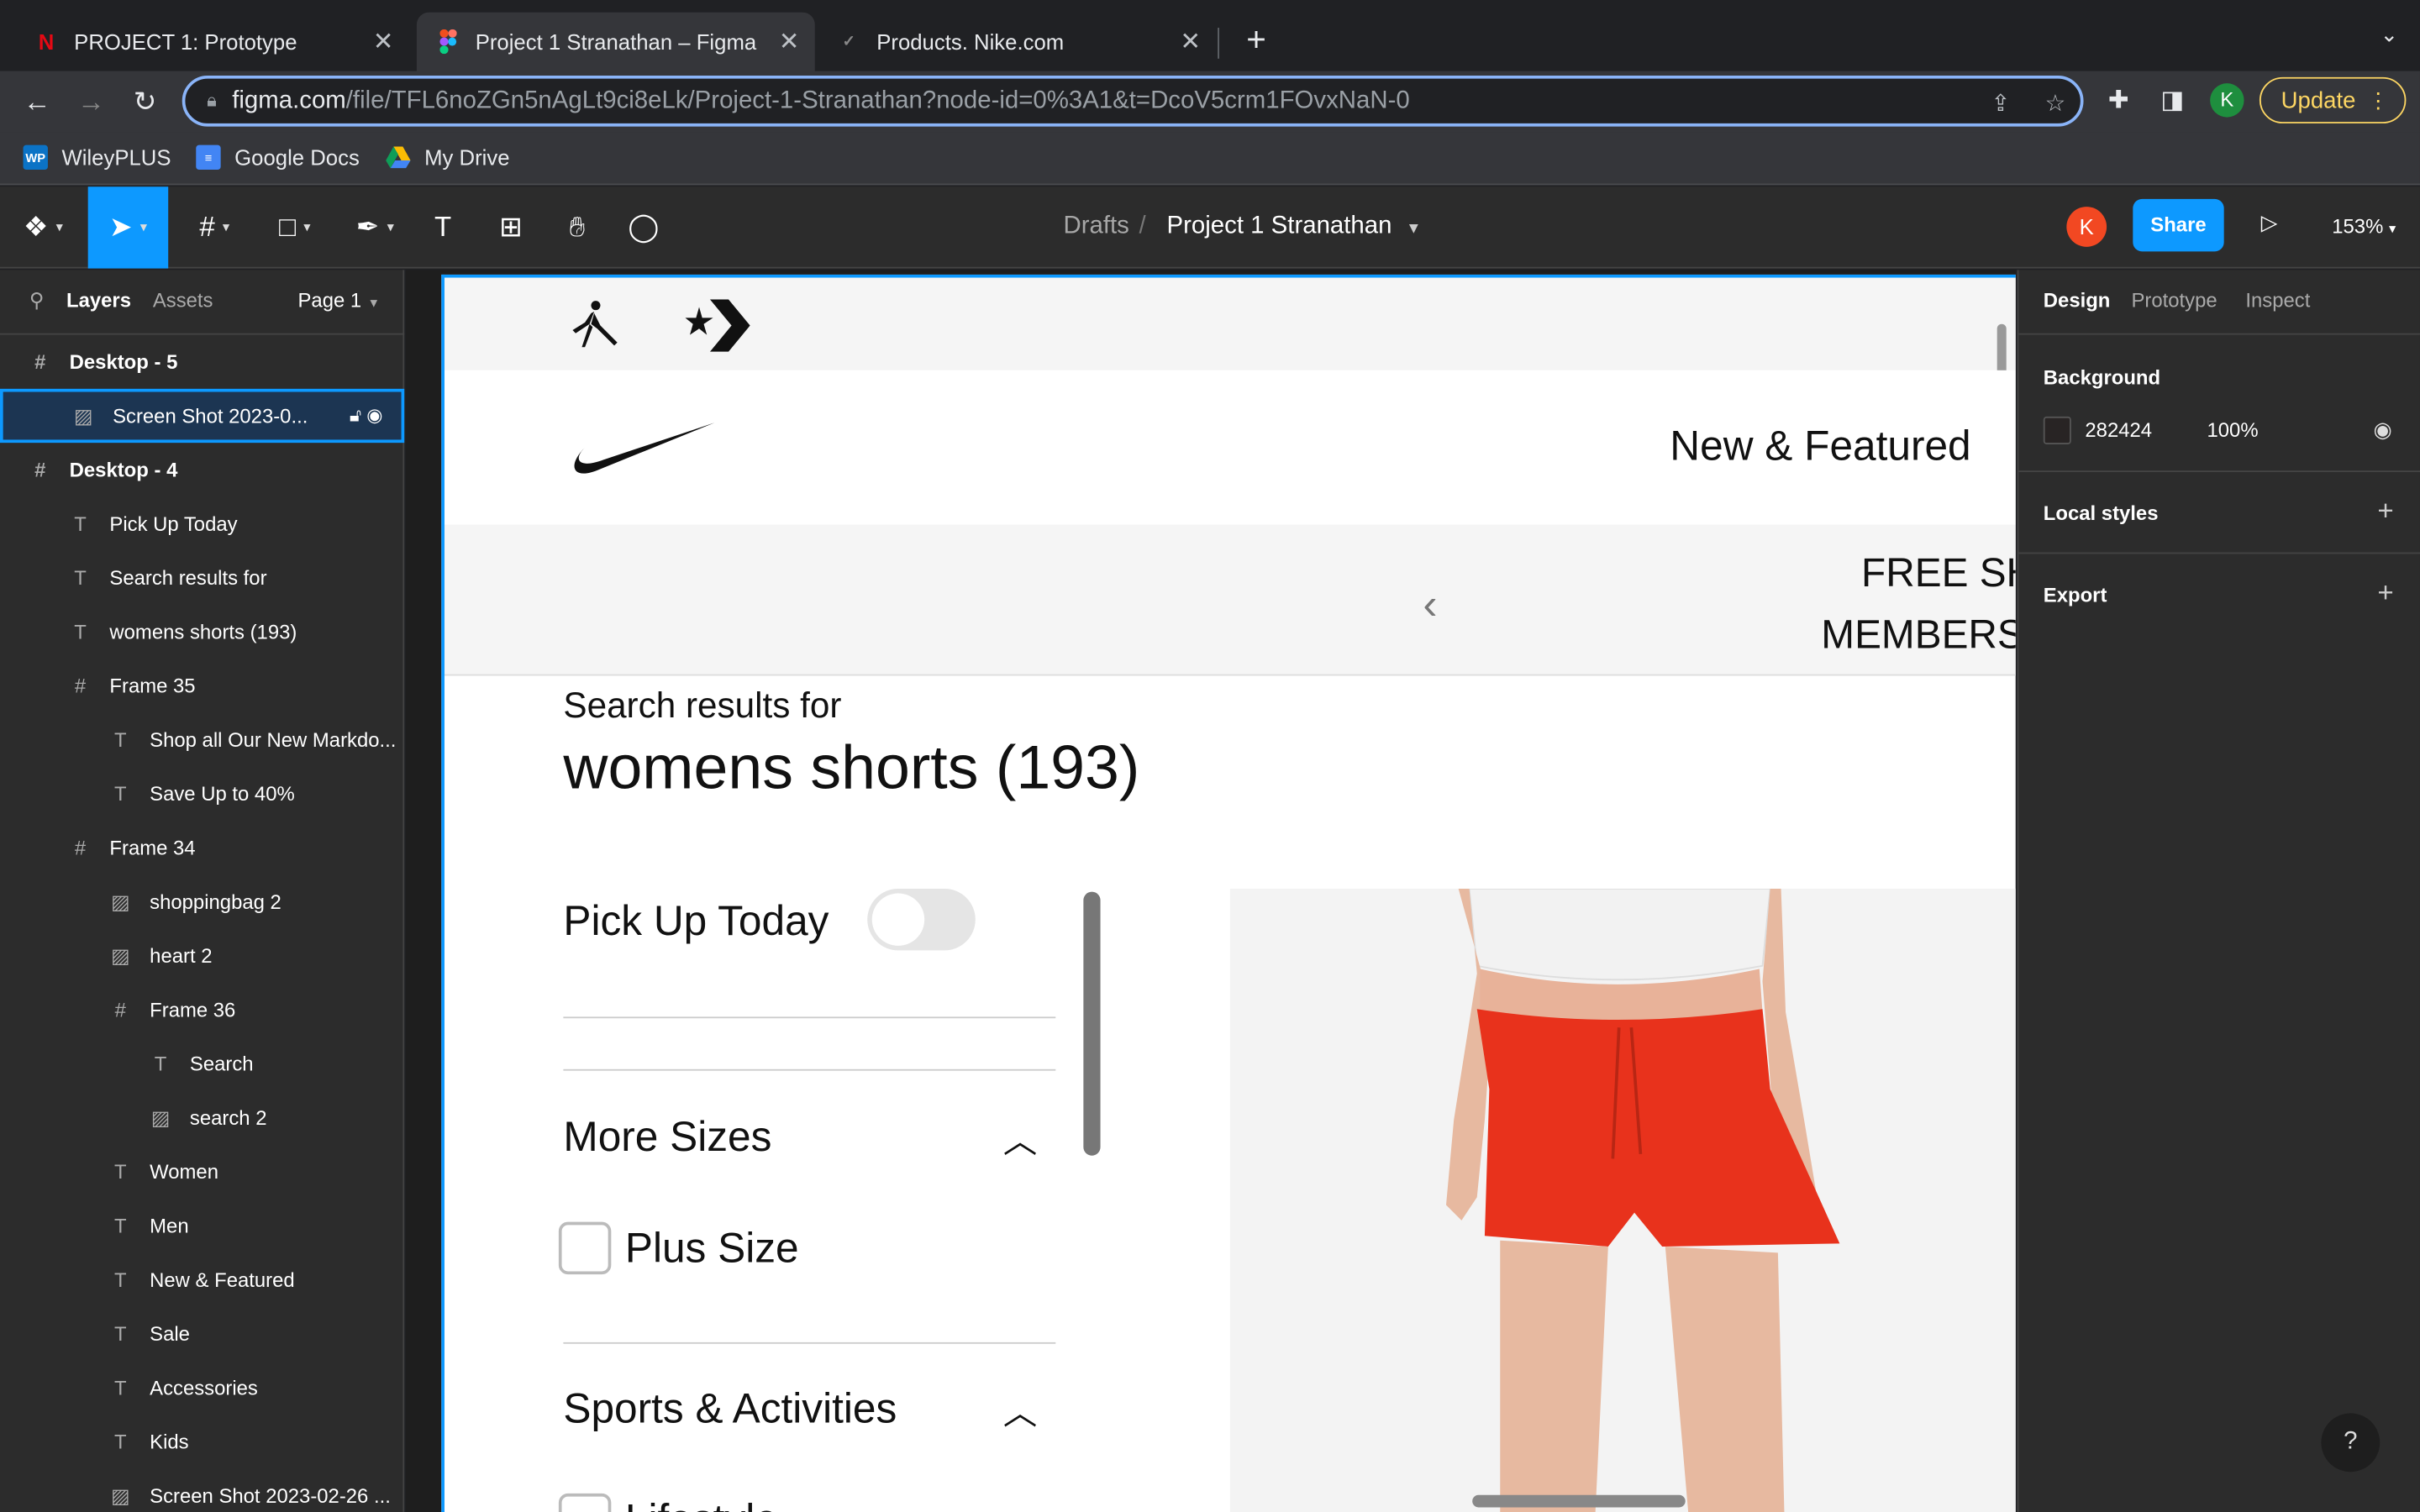 This screenshot has width=2420, height=1512. Describe the element at coordinates (202, 1388) in the screenshot. I see `layer-row: T Accessories` at that location.